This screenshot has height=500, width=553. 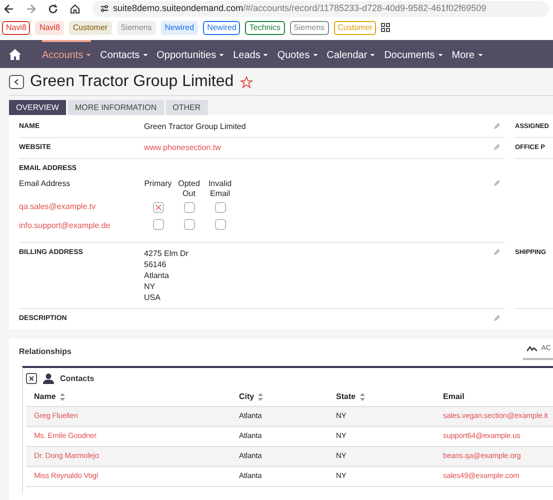 What do you see at coordinates (45, 352) in the screenshot?
I see `panel-title: Relationships` at bounding box center [45, 352].